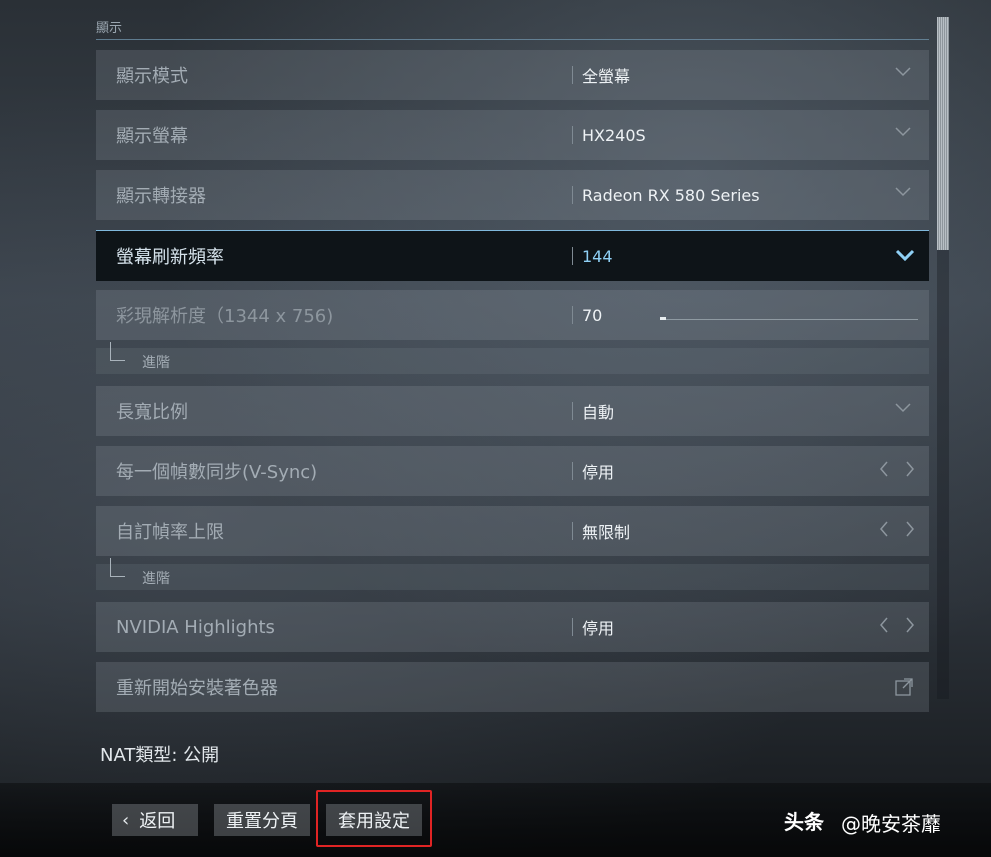  I want to click on setting-value: 自動, so click(598, 412).